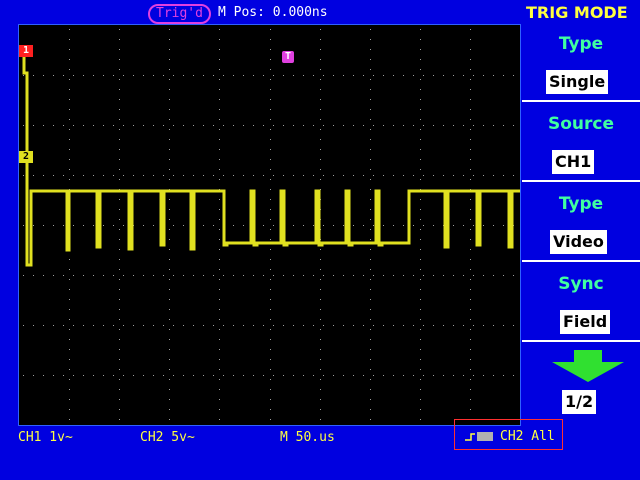 This screenshot has height=480, width=640. Describe the element at coordinates (581, 143) in the screenshot. I see `menu-item-source: Source CH1` at that location.